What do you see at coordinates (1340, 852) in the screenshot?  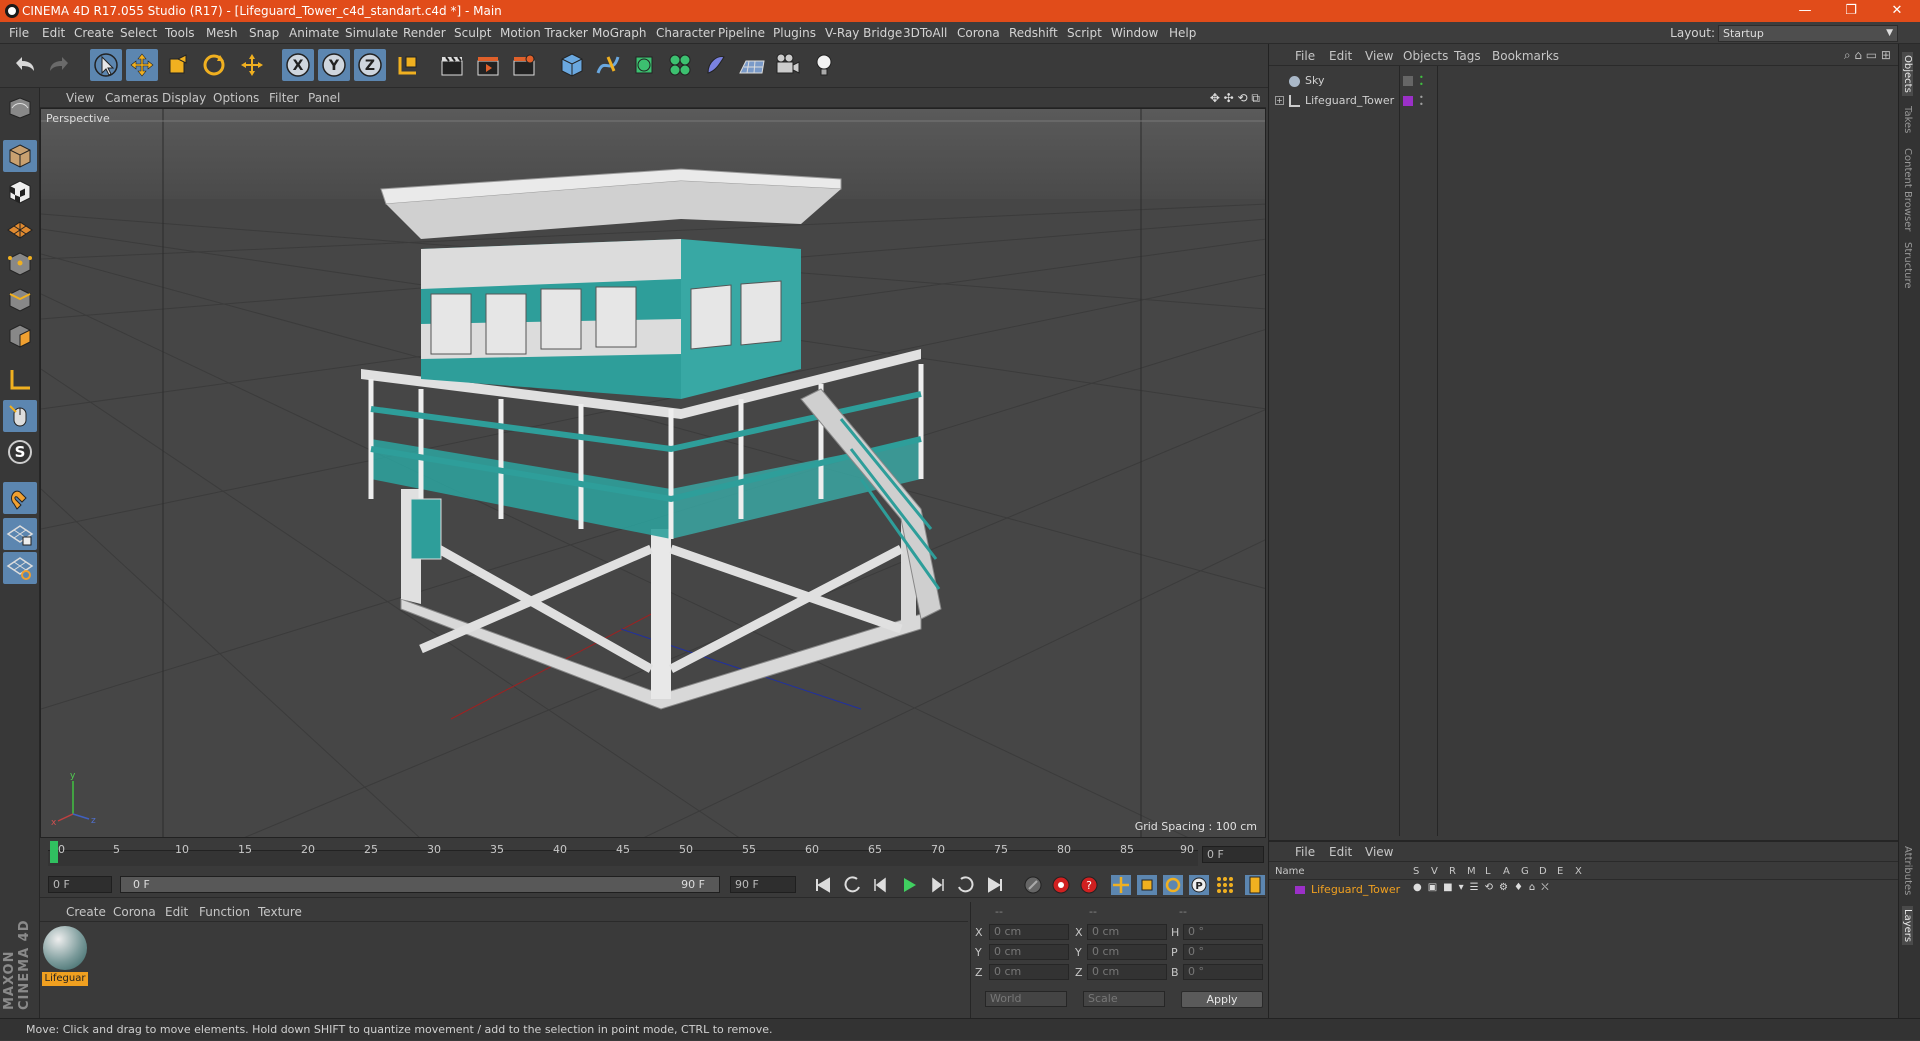 I see `layers-menu-edit: Edit` at bounding box center [1340, 852].